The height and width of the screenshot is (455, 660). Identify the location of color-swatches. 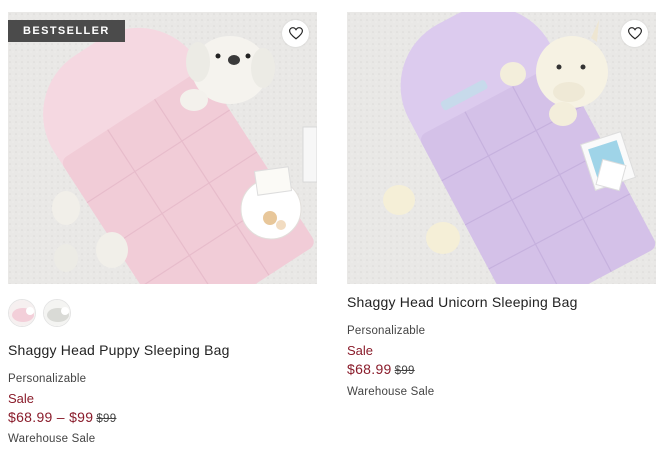
(39, 313).